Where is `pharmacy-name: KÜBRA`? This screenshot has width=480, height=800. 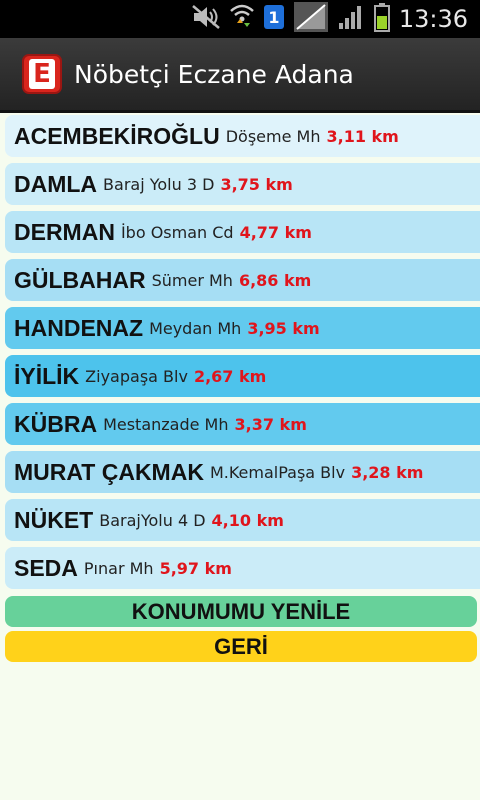
pharmacy-name: KÜBRA is located at coordinates (56, 423).